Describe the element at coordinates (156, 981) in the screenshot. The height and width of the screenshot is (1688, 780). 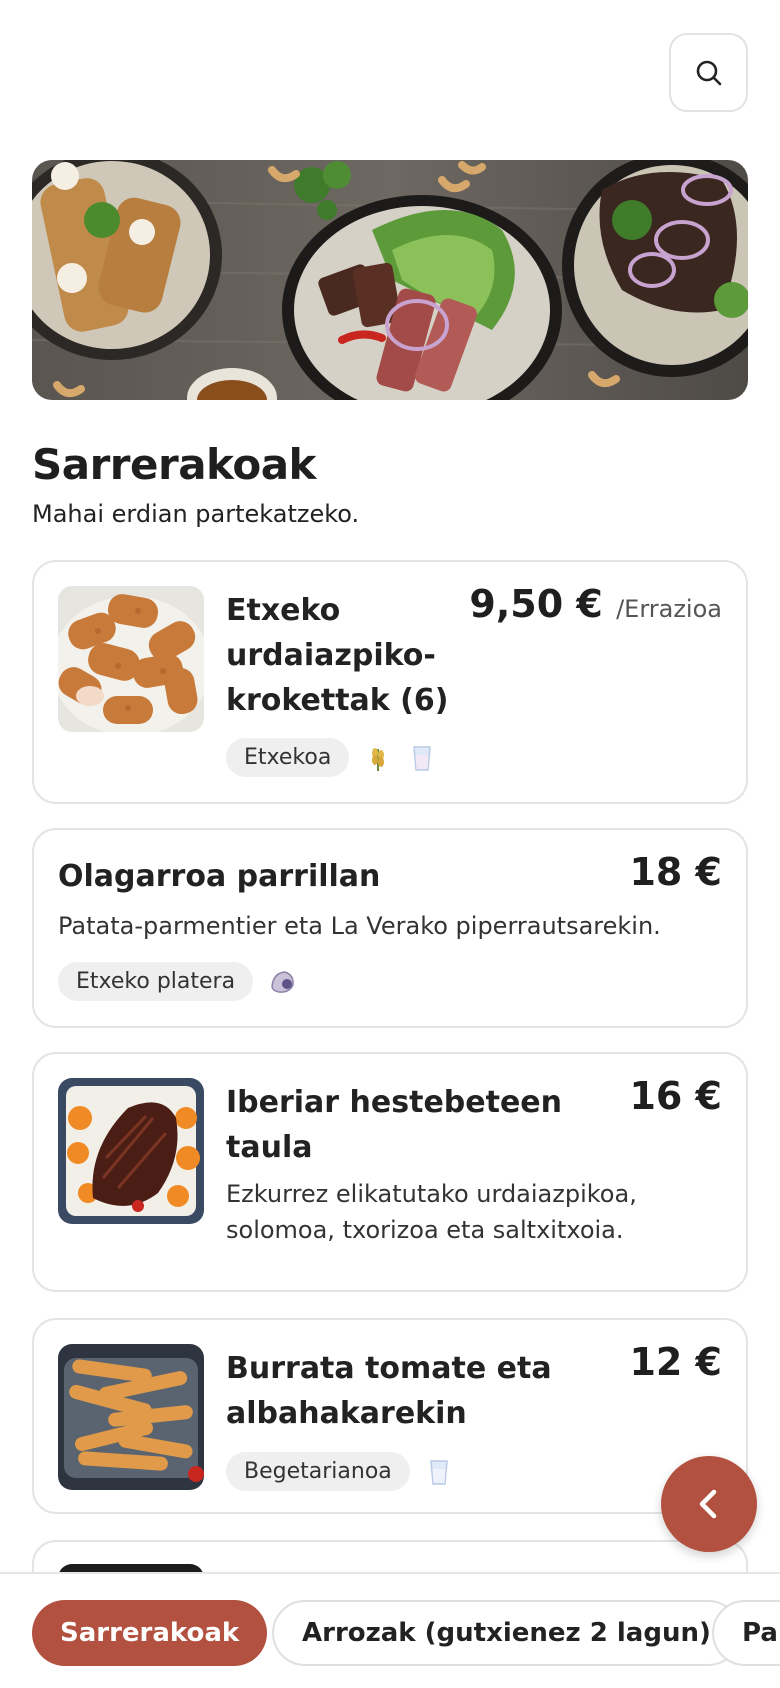
I see `item-tag: Etxeko platera` at that location.